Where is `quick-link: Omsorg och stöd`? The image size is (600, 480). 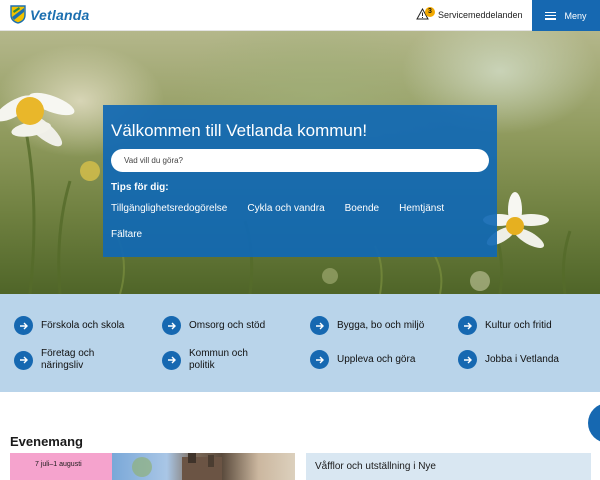
quick-link: Omsorg och stöd is located at coordinates (213, 325).